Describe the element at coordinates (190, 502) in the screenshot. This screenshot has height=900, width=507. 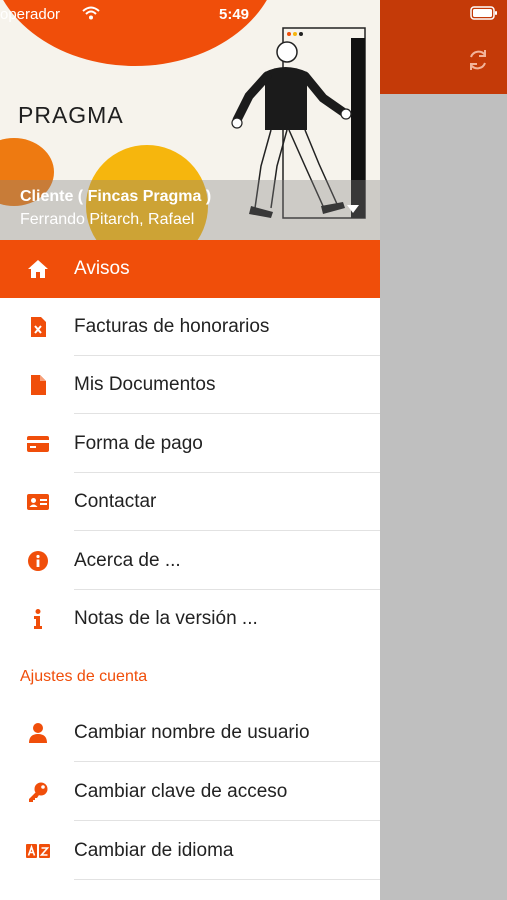
I see `menu-item-contactar: Contactar` at that location.